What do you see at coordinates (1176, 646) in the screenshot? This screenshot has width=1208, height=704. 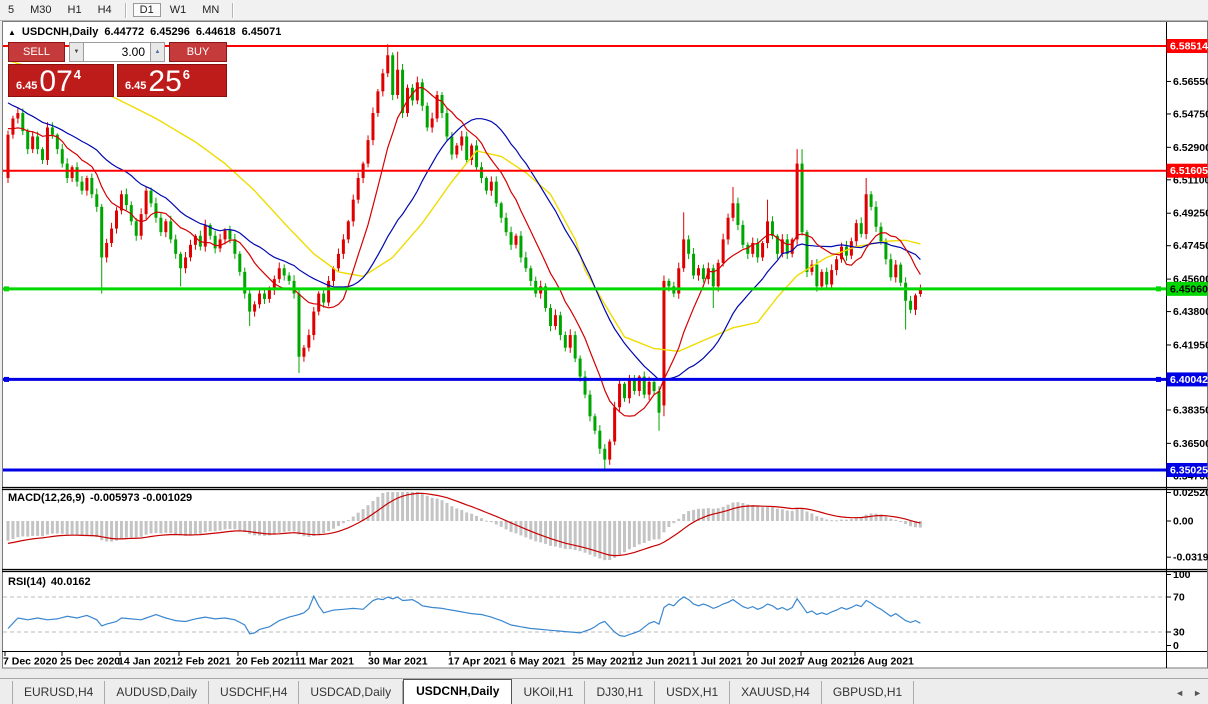 I see `svg-text: 0` at bounding box center [1176, 646].